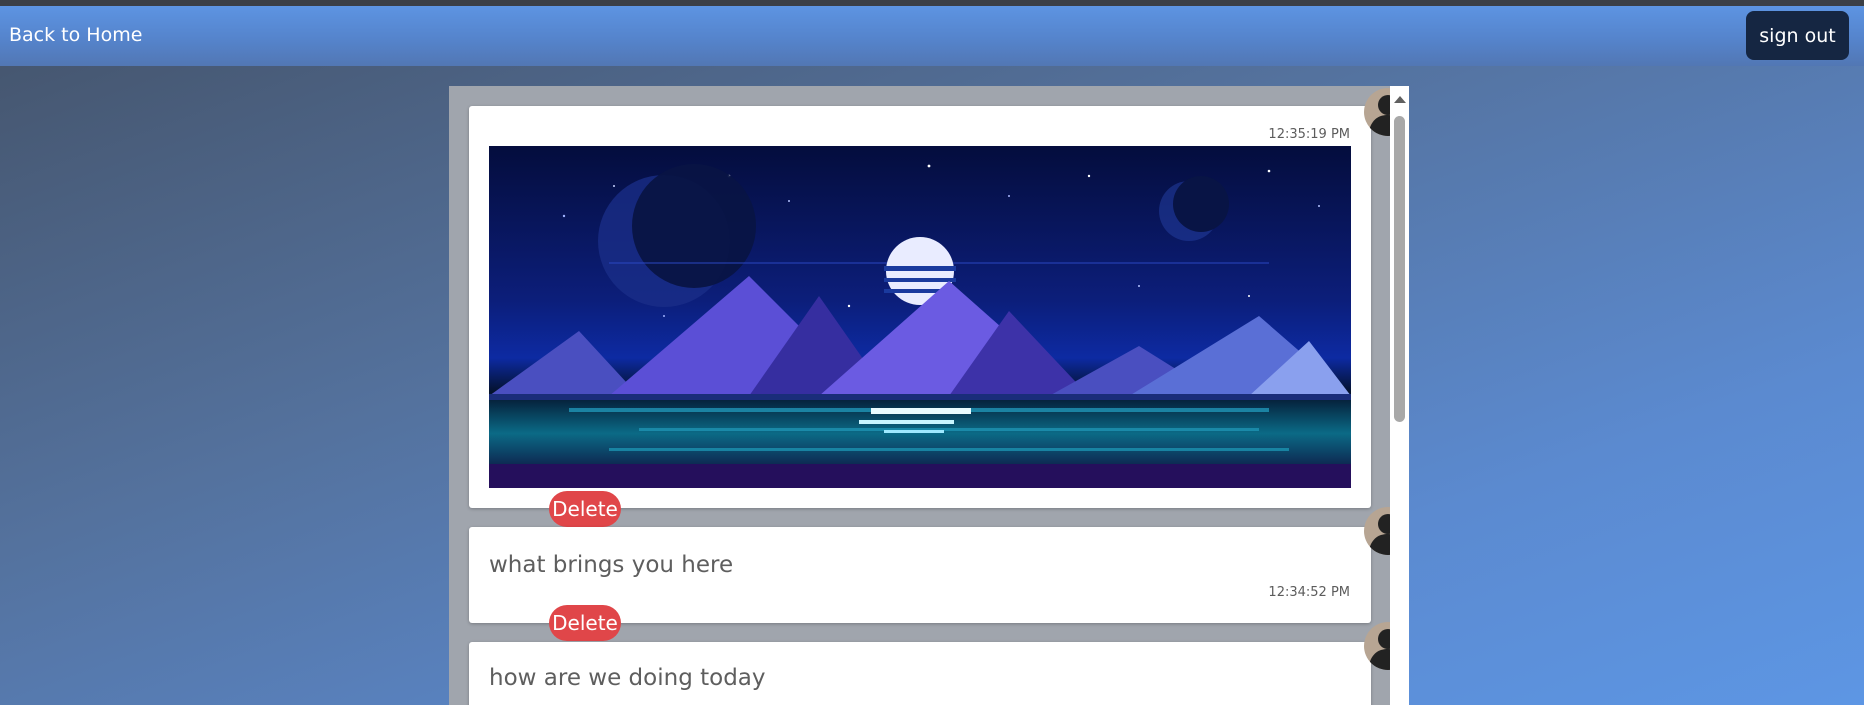 Image resolution: width=1864 pixels, height=705 pixels. Describe the element at coordinates (627, 678) in the screenshot. I see `message-text: how are we doing today` at that location.